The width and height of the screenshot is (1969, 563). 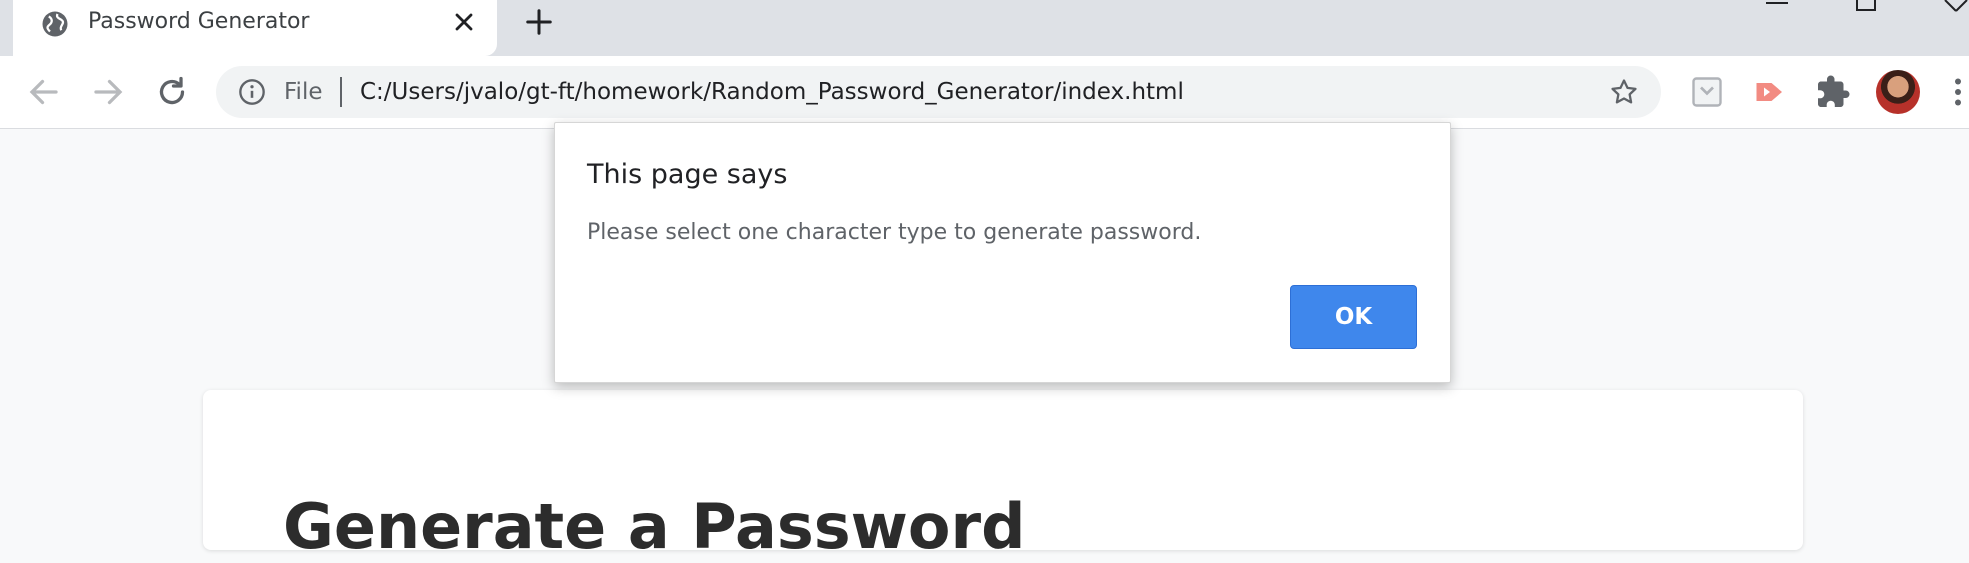 What do you see at coordinates (1833, 92) in the screenshot?
I see `puzzle-icon` at bounding box center [1833, 92].